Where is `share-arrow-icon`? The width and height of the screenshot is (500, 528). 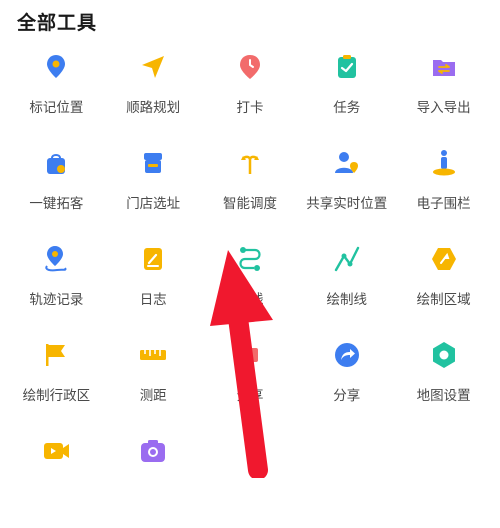
share-arrow-icon is located at coordinates (346, 355).